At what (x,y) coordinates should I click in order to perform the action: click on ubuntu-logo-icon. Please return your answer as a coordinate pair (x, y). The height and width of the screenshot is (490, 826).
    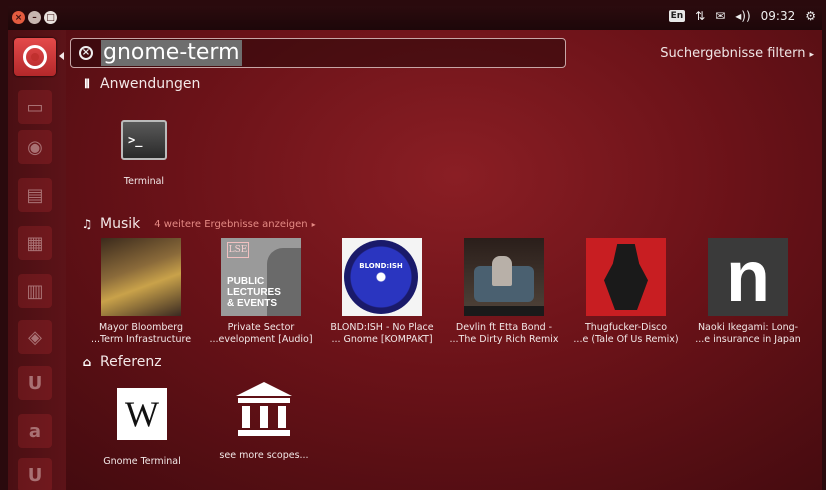
    Looking at the image, I should click on (35, 57).